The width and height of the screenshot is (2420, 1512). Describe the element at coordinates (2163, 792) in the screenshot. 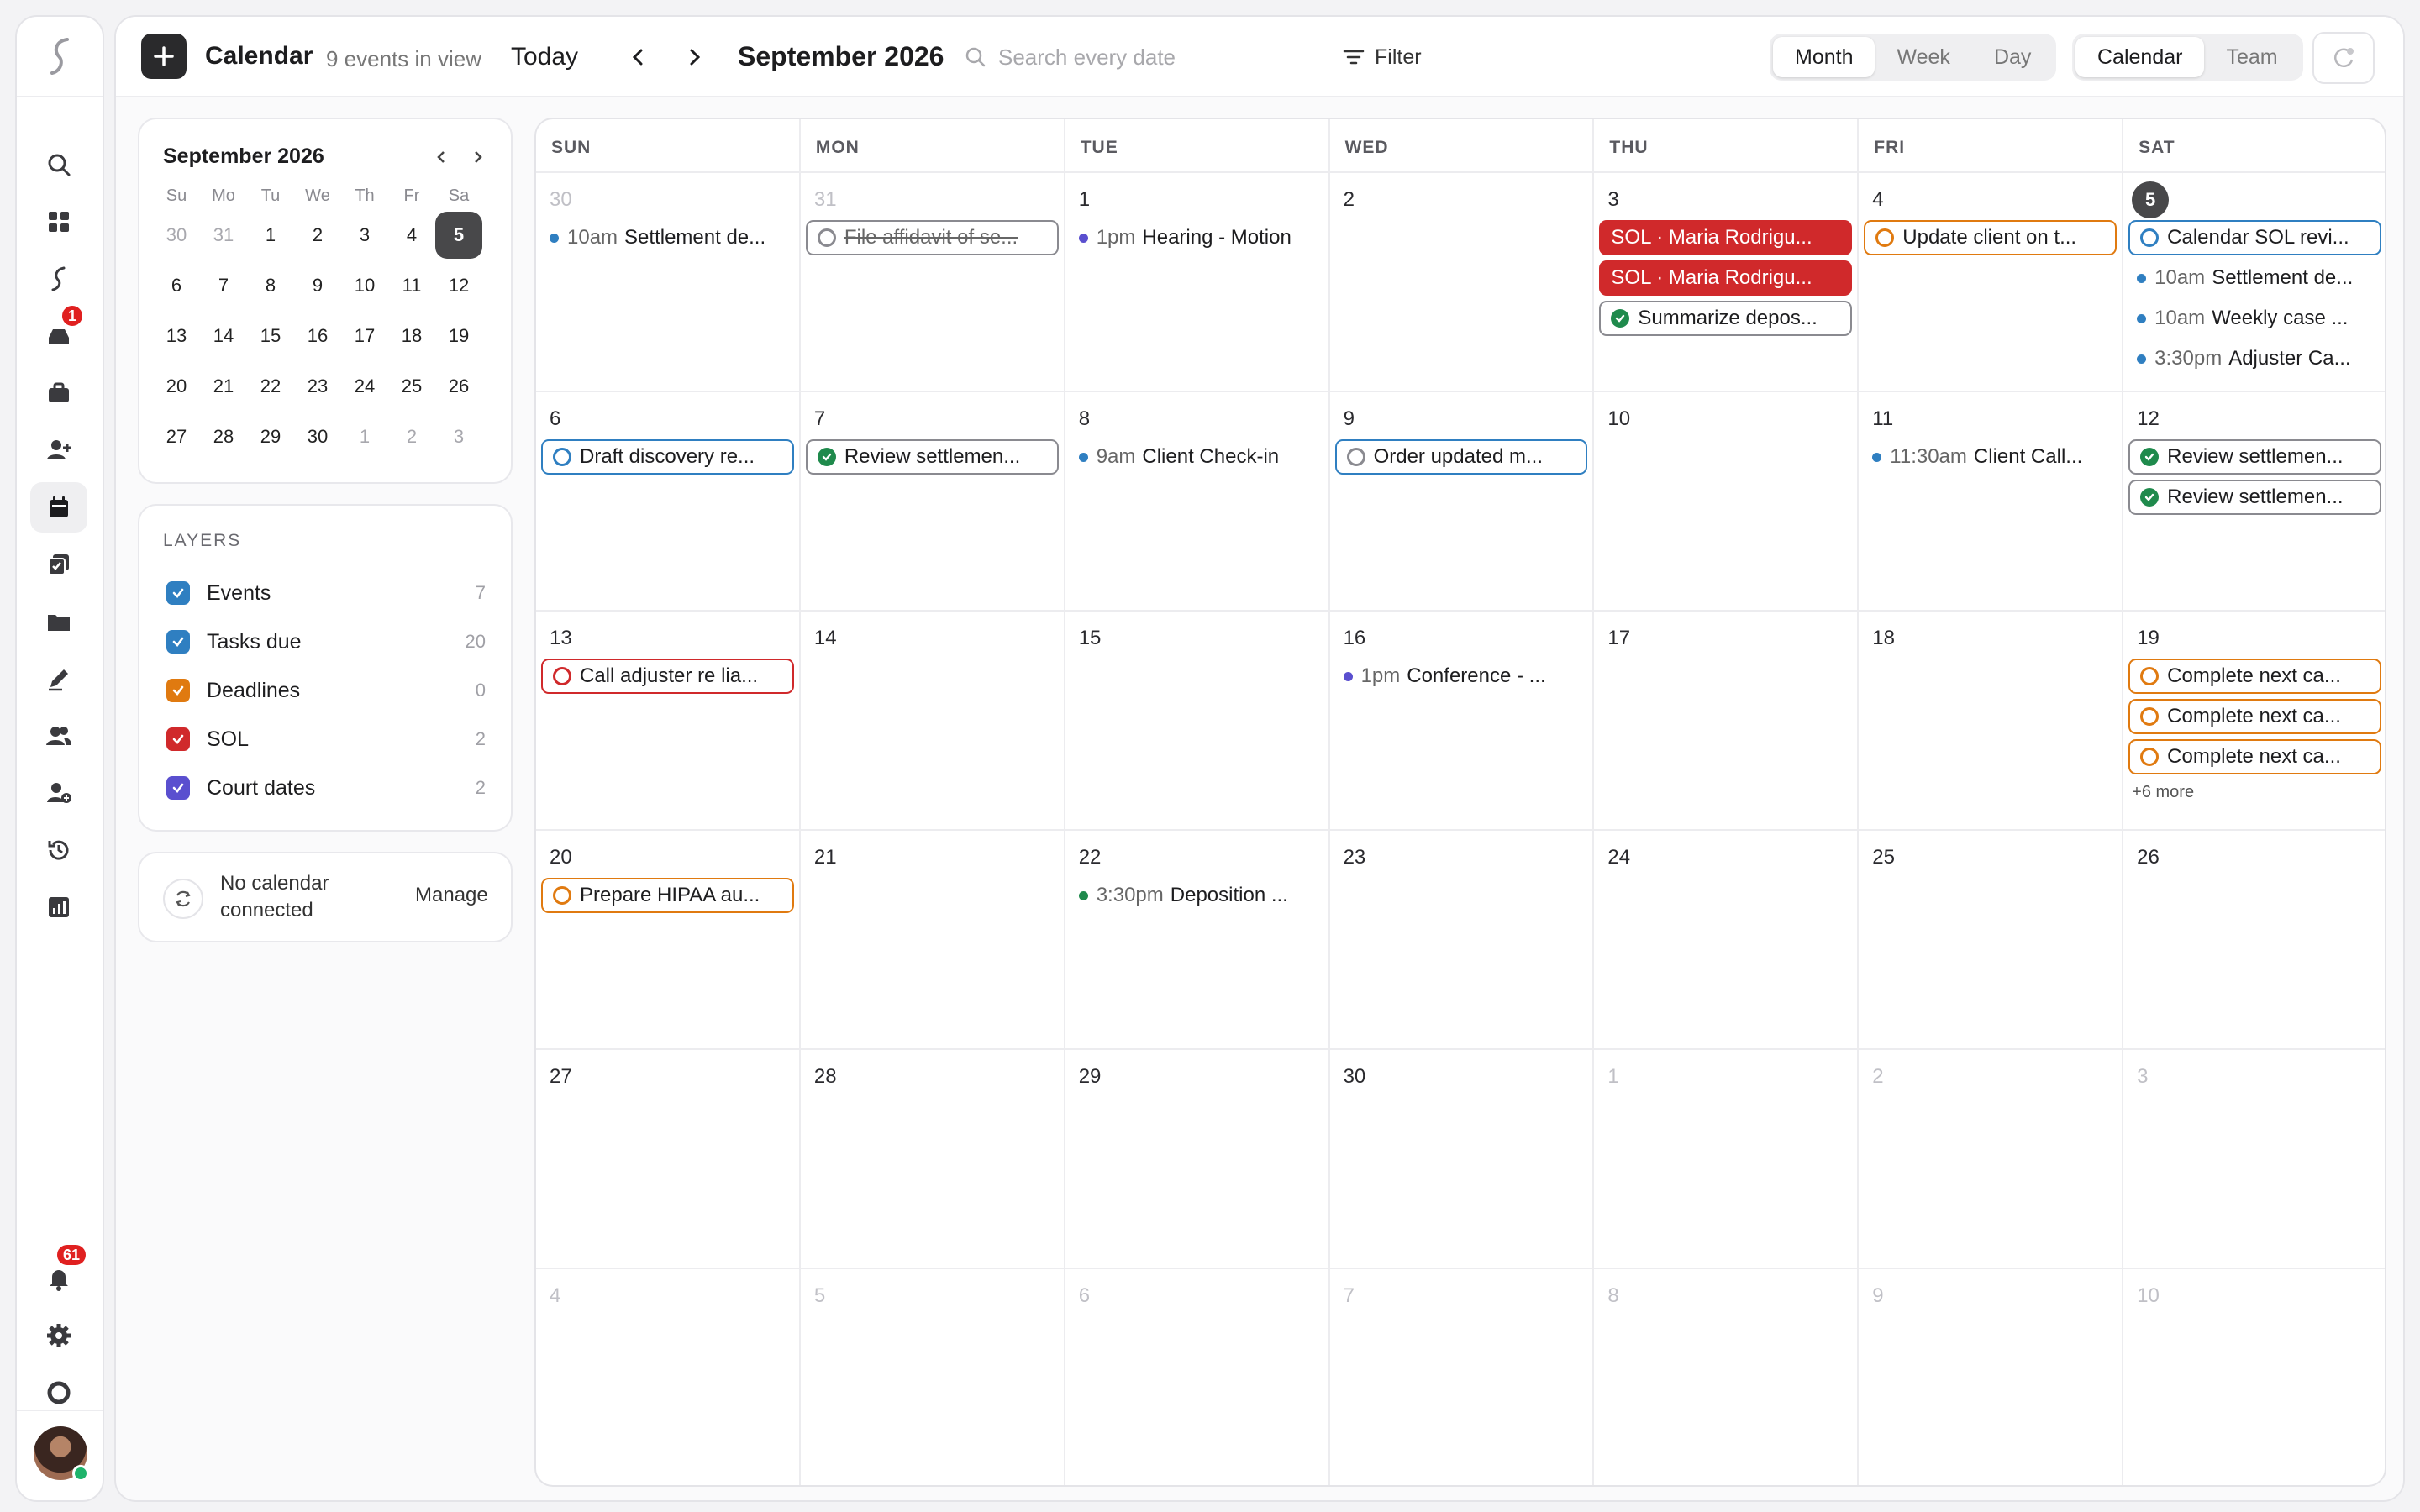

I see `more-events-link: +6 more` at that location.